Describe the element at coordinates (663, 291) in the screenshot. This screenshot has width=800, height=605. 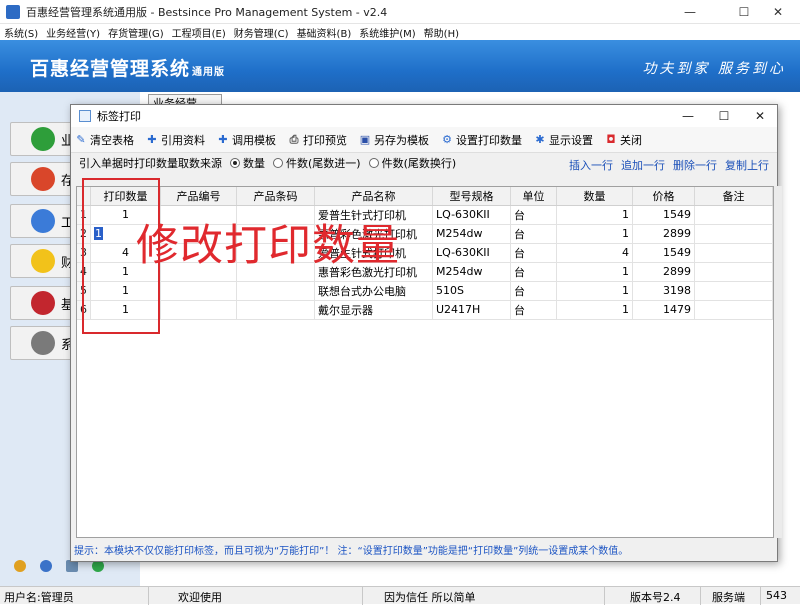
I see `table-cell-price: 3198` at that location.